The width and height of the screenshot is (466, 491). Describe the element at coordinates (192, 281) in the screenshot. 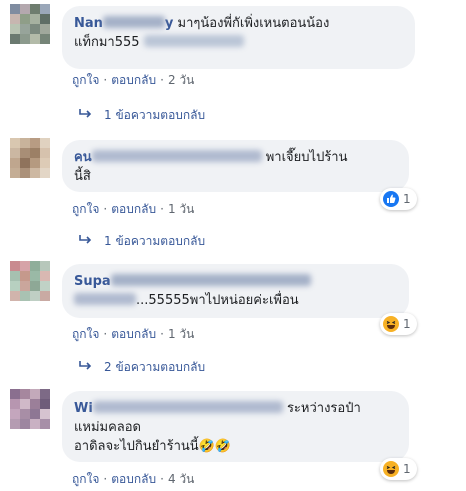

I see `author-name: Supa` at that location.